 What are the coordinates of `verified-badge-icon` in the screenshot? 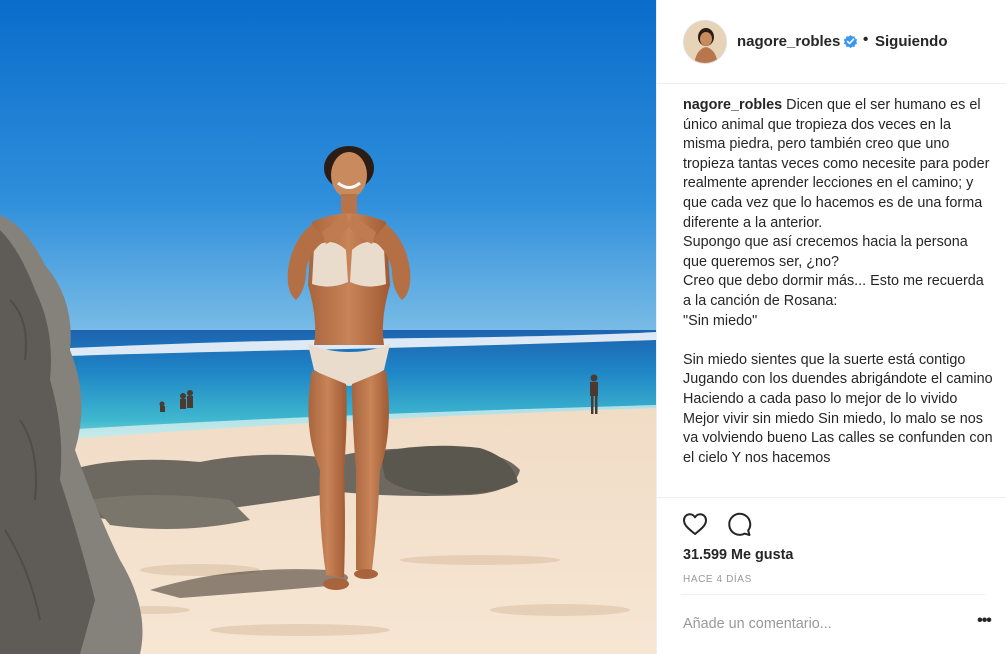 It's located at (850, 42).